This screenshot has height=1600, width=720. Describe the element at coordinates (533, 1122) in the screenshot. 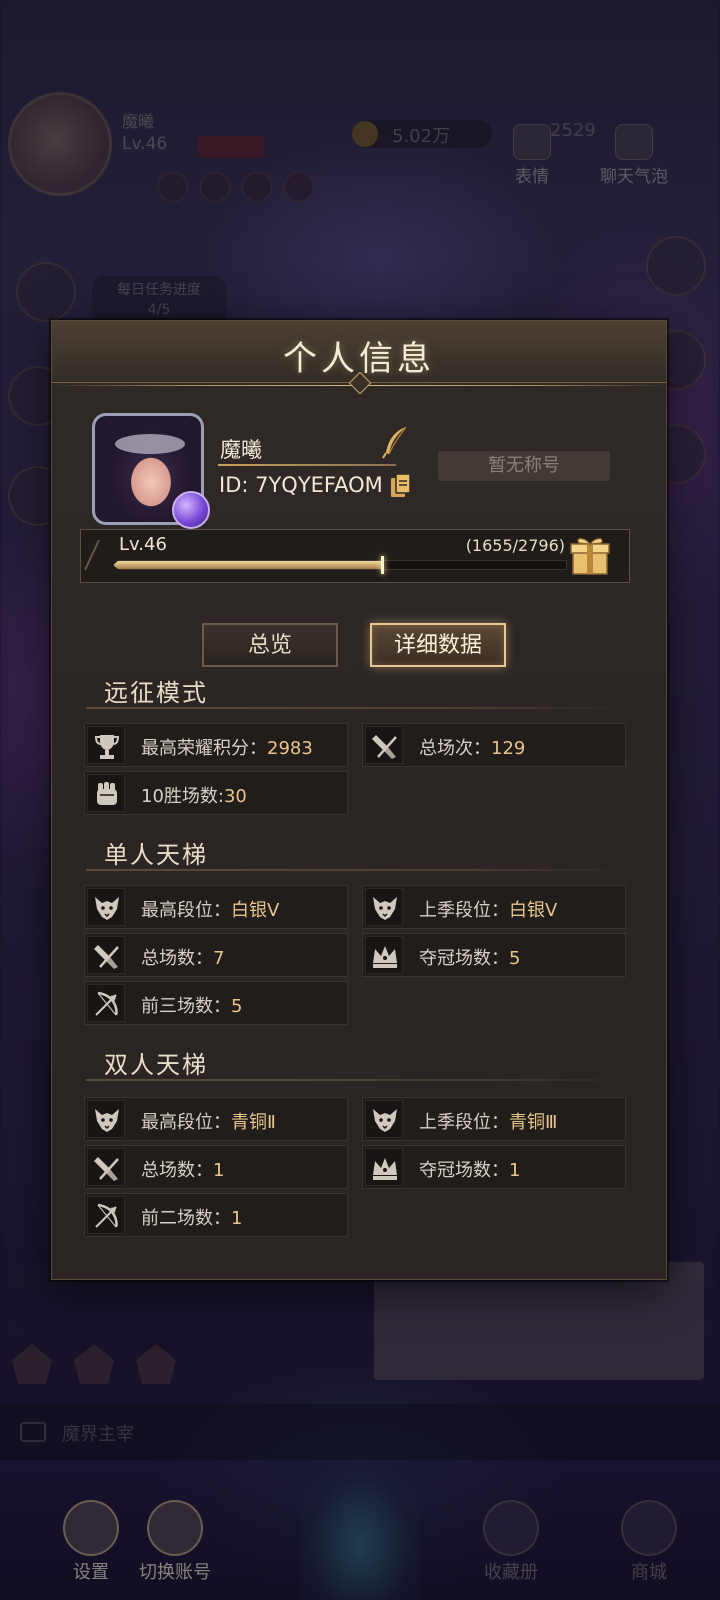

I see `stat-value: 青铜Ⅲ` at that location.